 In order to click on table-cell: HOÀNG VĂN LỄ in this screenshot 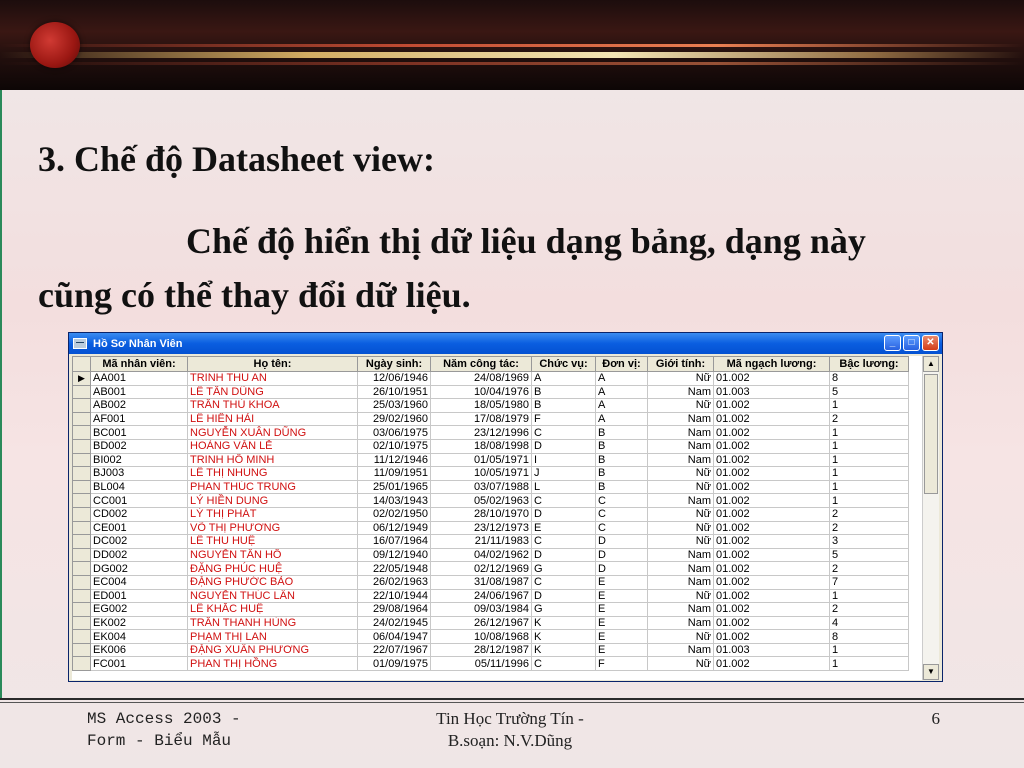, I will do `click(272, 446)`.